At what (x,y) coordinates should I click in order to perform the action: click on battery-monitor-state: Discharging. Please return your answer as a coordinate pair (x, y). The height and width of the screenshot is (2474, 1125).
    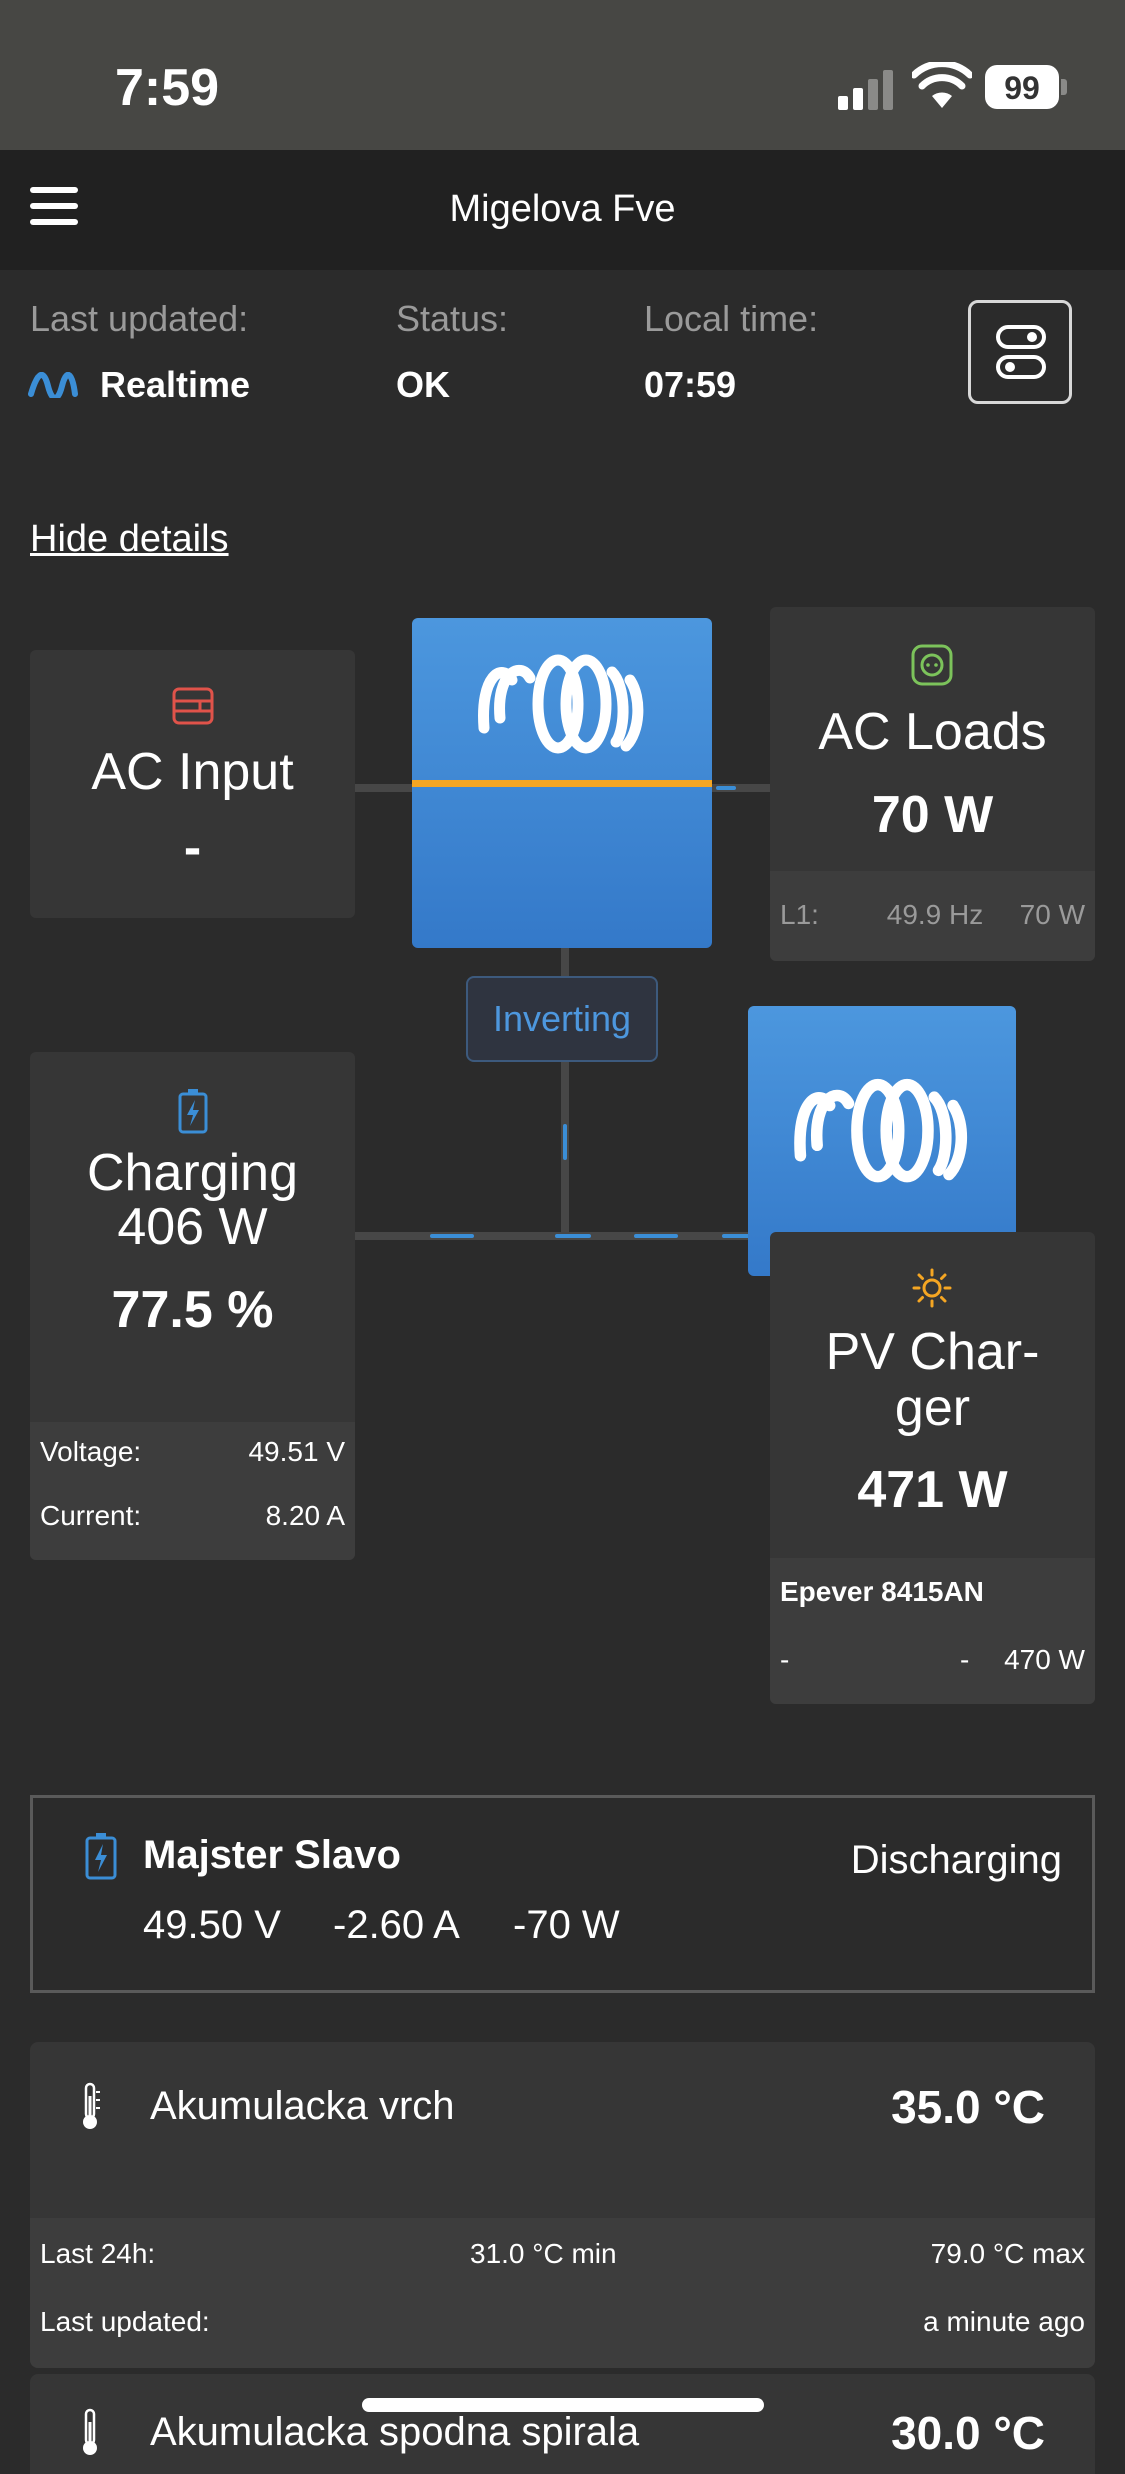
    Looking at the image, I should click on (956, 1860).